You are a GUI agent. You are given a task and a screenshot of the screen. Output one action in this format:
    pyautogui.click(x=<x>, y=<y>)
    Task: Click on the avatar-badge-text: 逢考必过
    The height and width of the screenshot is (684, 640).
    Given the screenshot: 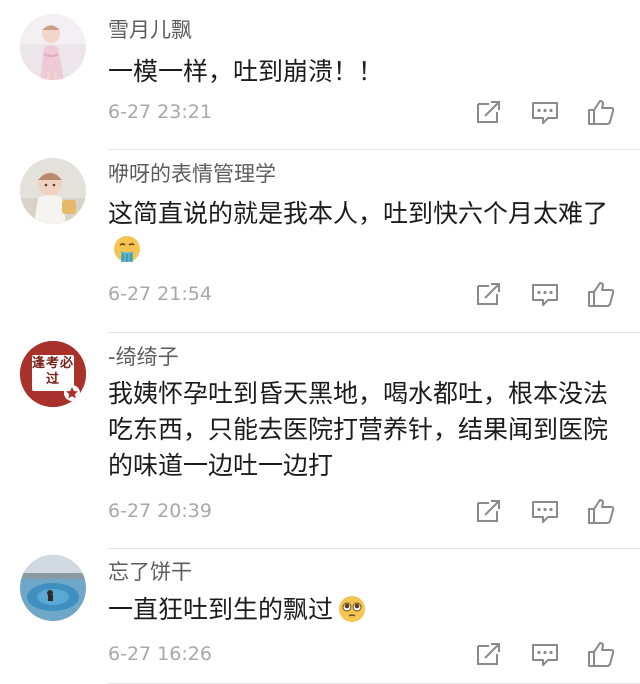 What is the action you would take?
    pyautogui.click(x=53, y=371)
    